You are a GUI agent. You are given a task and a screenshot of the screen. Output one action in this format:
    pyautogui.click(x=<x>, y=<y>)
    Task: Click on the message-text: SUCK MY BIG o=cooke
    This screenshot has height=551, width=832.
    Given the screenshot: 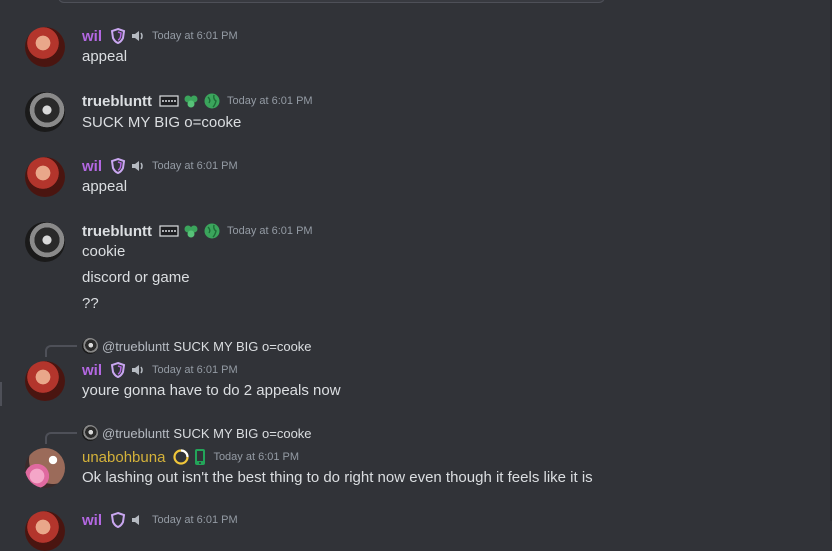 What is the action you would take?
    pyautogui.click(x=162, y=122)
    